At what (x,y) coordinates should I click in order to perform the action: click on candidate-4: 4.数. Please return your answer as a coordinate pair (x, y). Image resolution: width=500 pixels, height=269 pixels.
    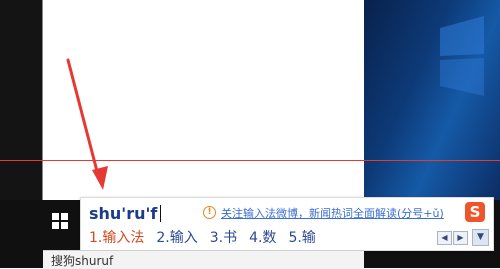
    Looking at the image, I should click on (262, 237).